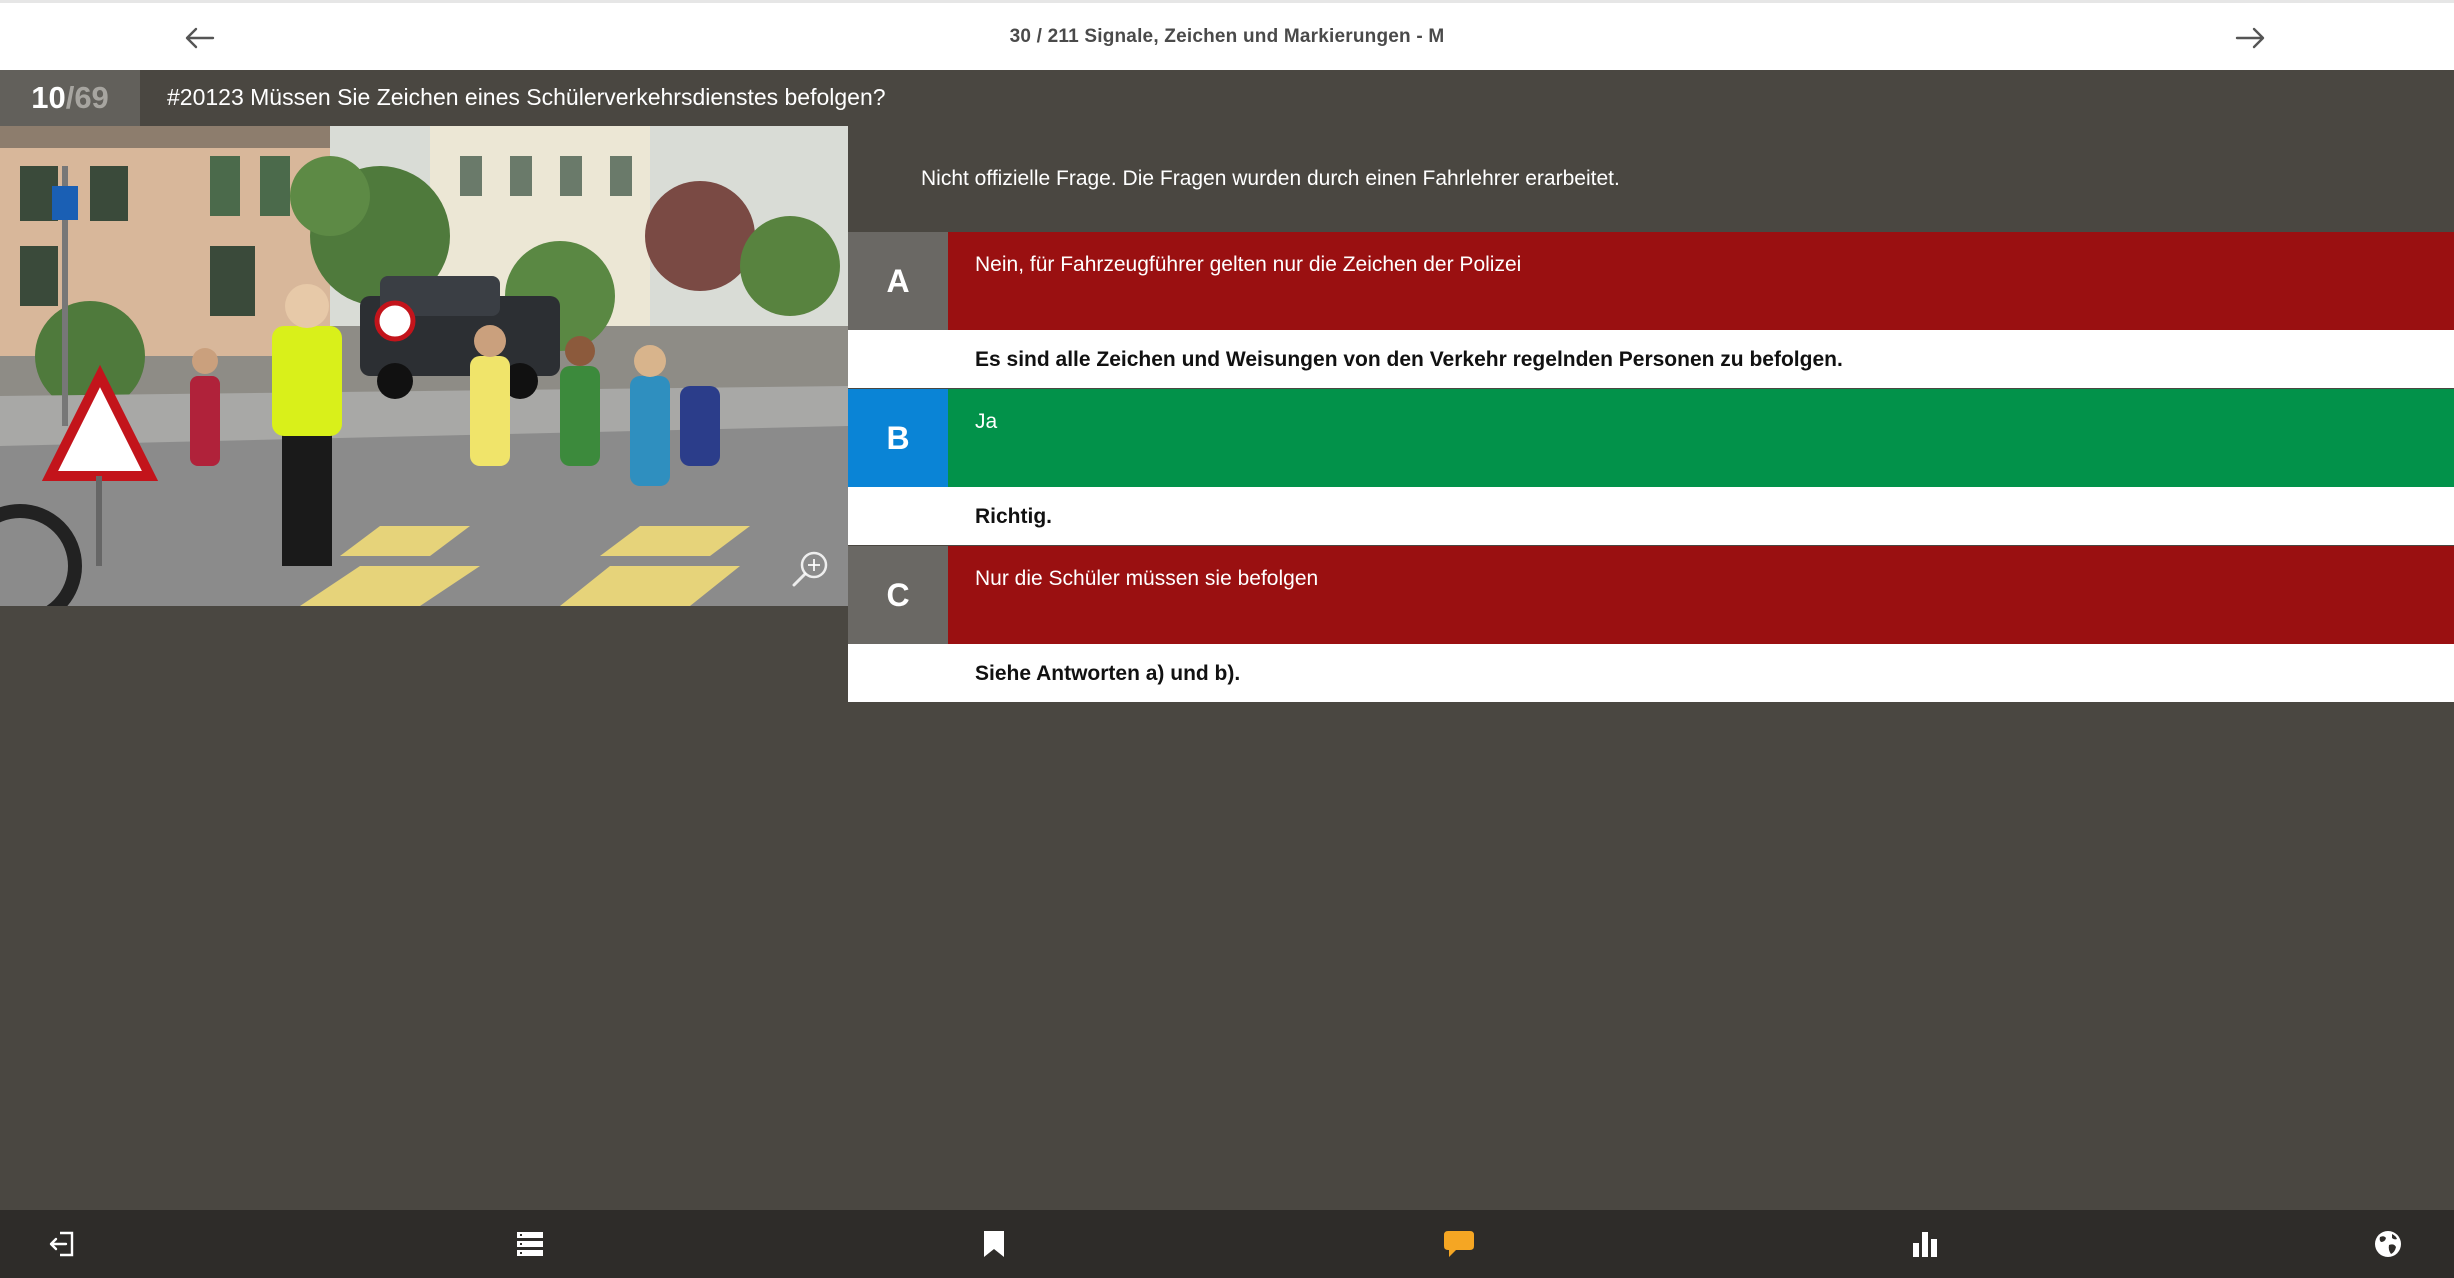 Image resolution: width=2454 pixels, height=1278 pixels. What do you see at coordinates (1651, 438) in the screenshot?
I see `answer-b-option: B Ja` at bounding box center [1651, 438].